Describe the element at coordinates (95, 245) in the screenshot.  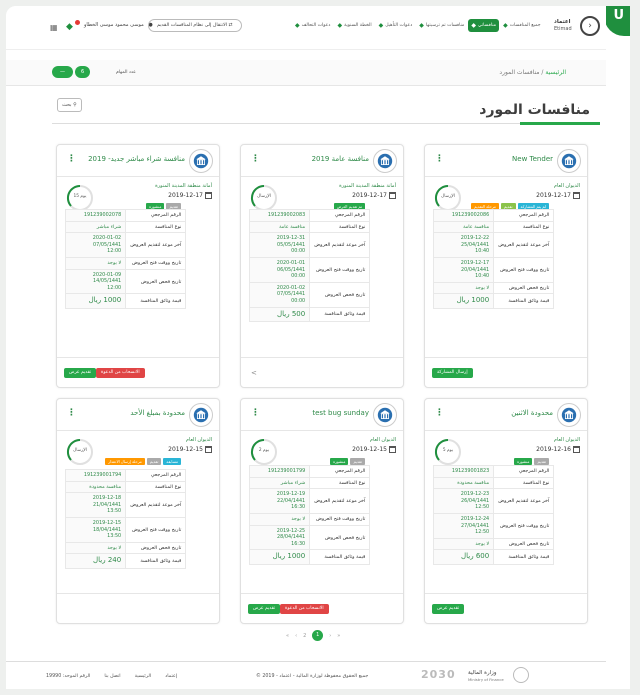
I see `detail-value: 2020-01-02 07/05/1441 12:00` at that location.